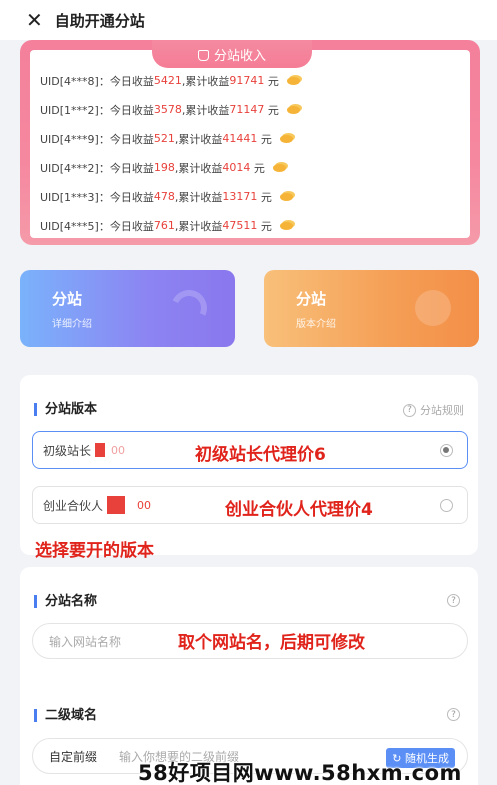  Describe the element at coordinates (271, 643) in the screenshot. I see `annotation-site-name: 取个网站名，后期可修改` at that location.